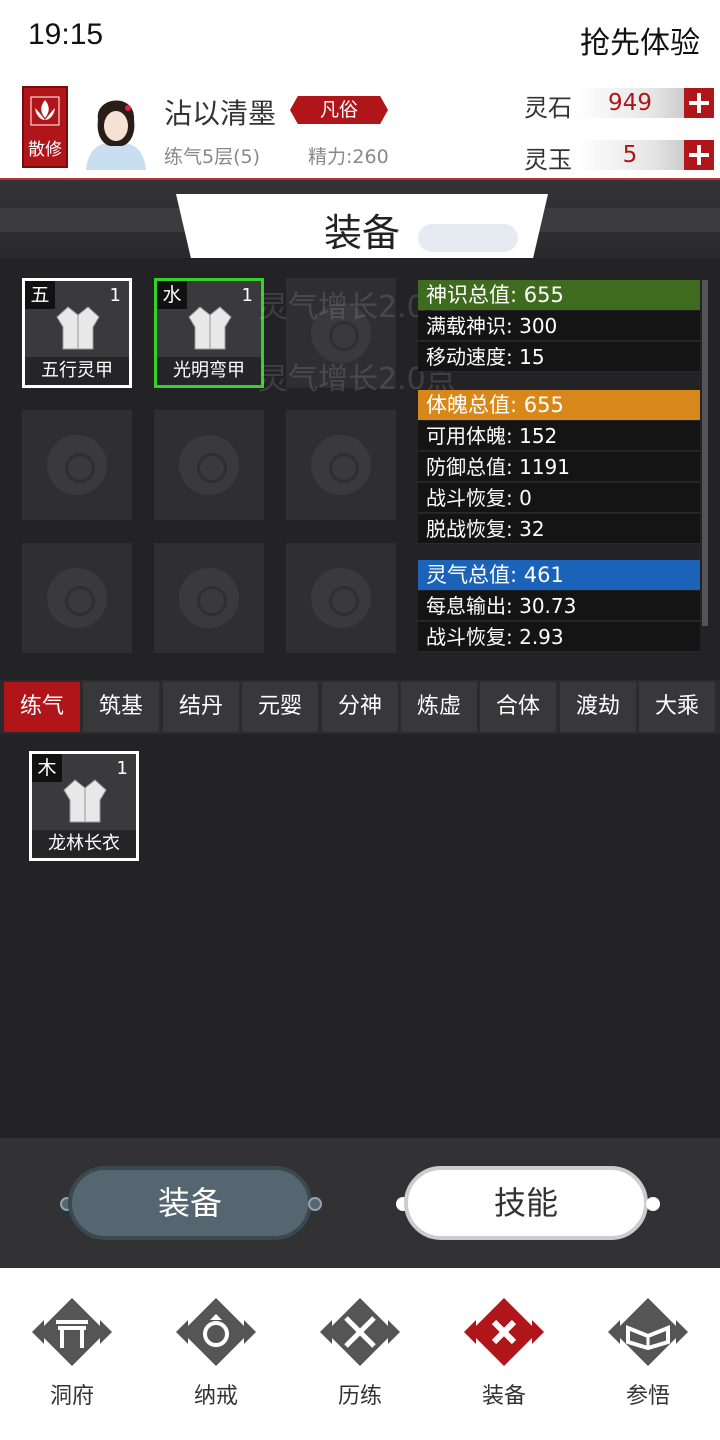  Describe the element at coordinates (45, 127) in the screenshot. I see `sect-badge: 散修` at that location.